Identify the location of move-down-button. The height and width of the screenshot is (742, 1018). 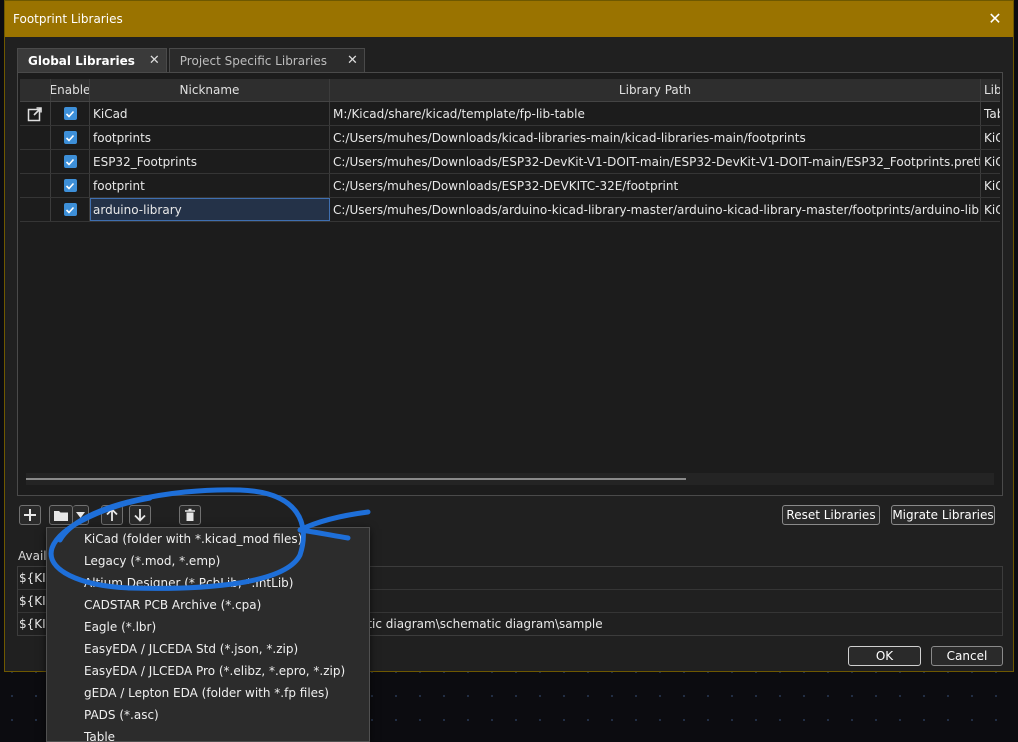
(140, 515).